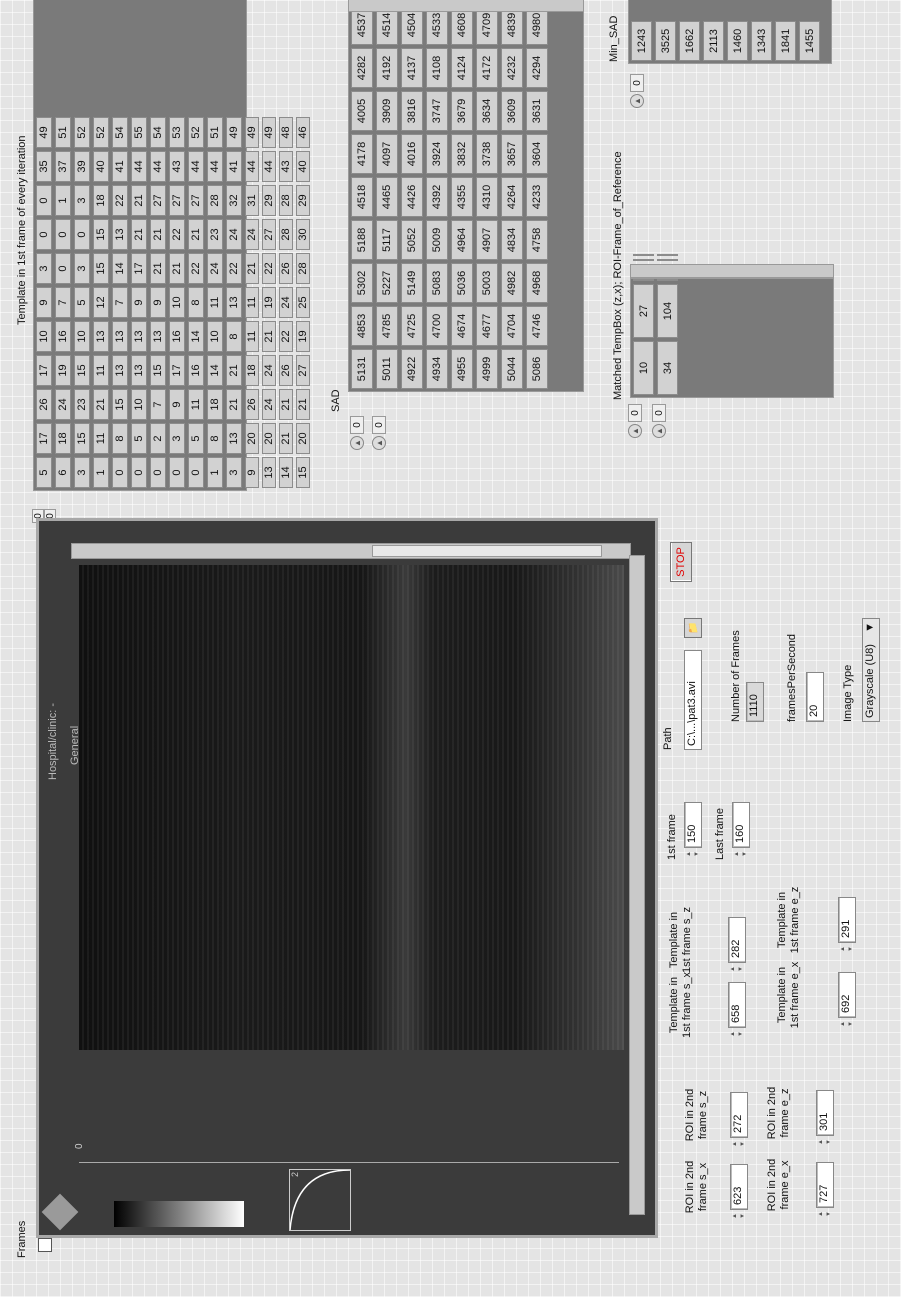  What do you see at coordinates (351, 551) in the screenshot?
I see `frames-scrollbar` at bounding box center [351, 551].